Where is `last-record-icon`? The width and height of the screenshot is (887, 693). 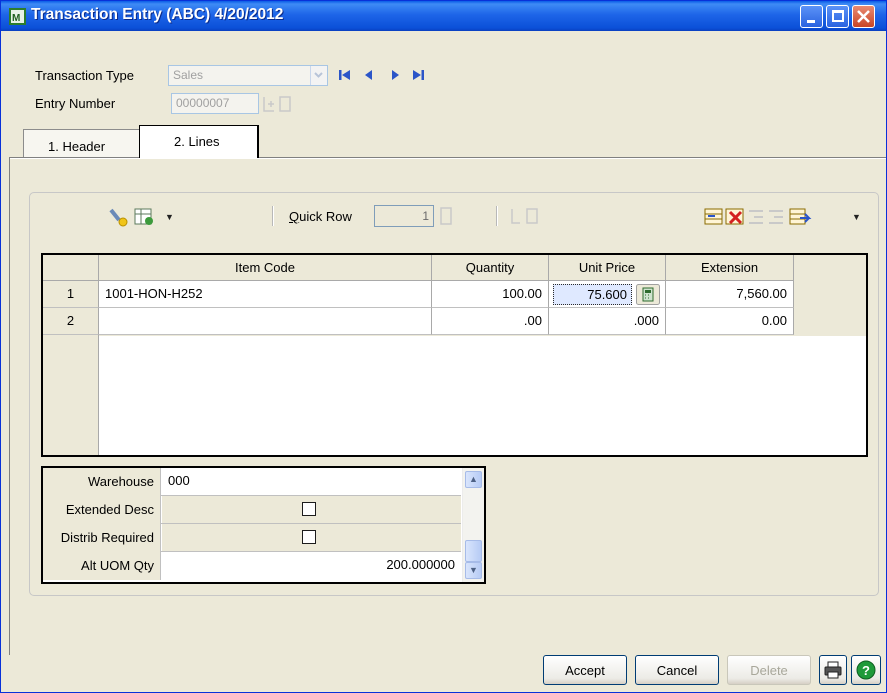 last-record-icon is located at coordinates (418, 75).